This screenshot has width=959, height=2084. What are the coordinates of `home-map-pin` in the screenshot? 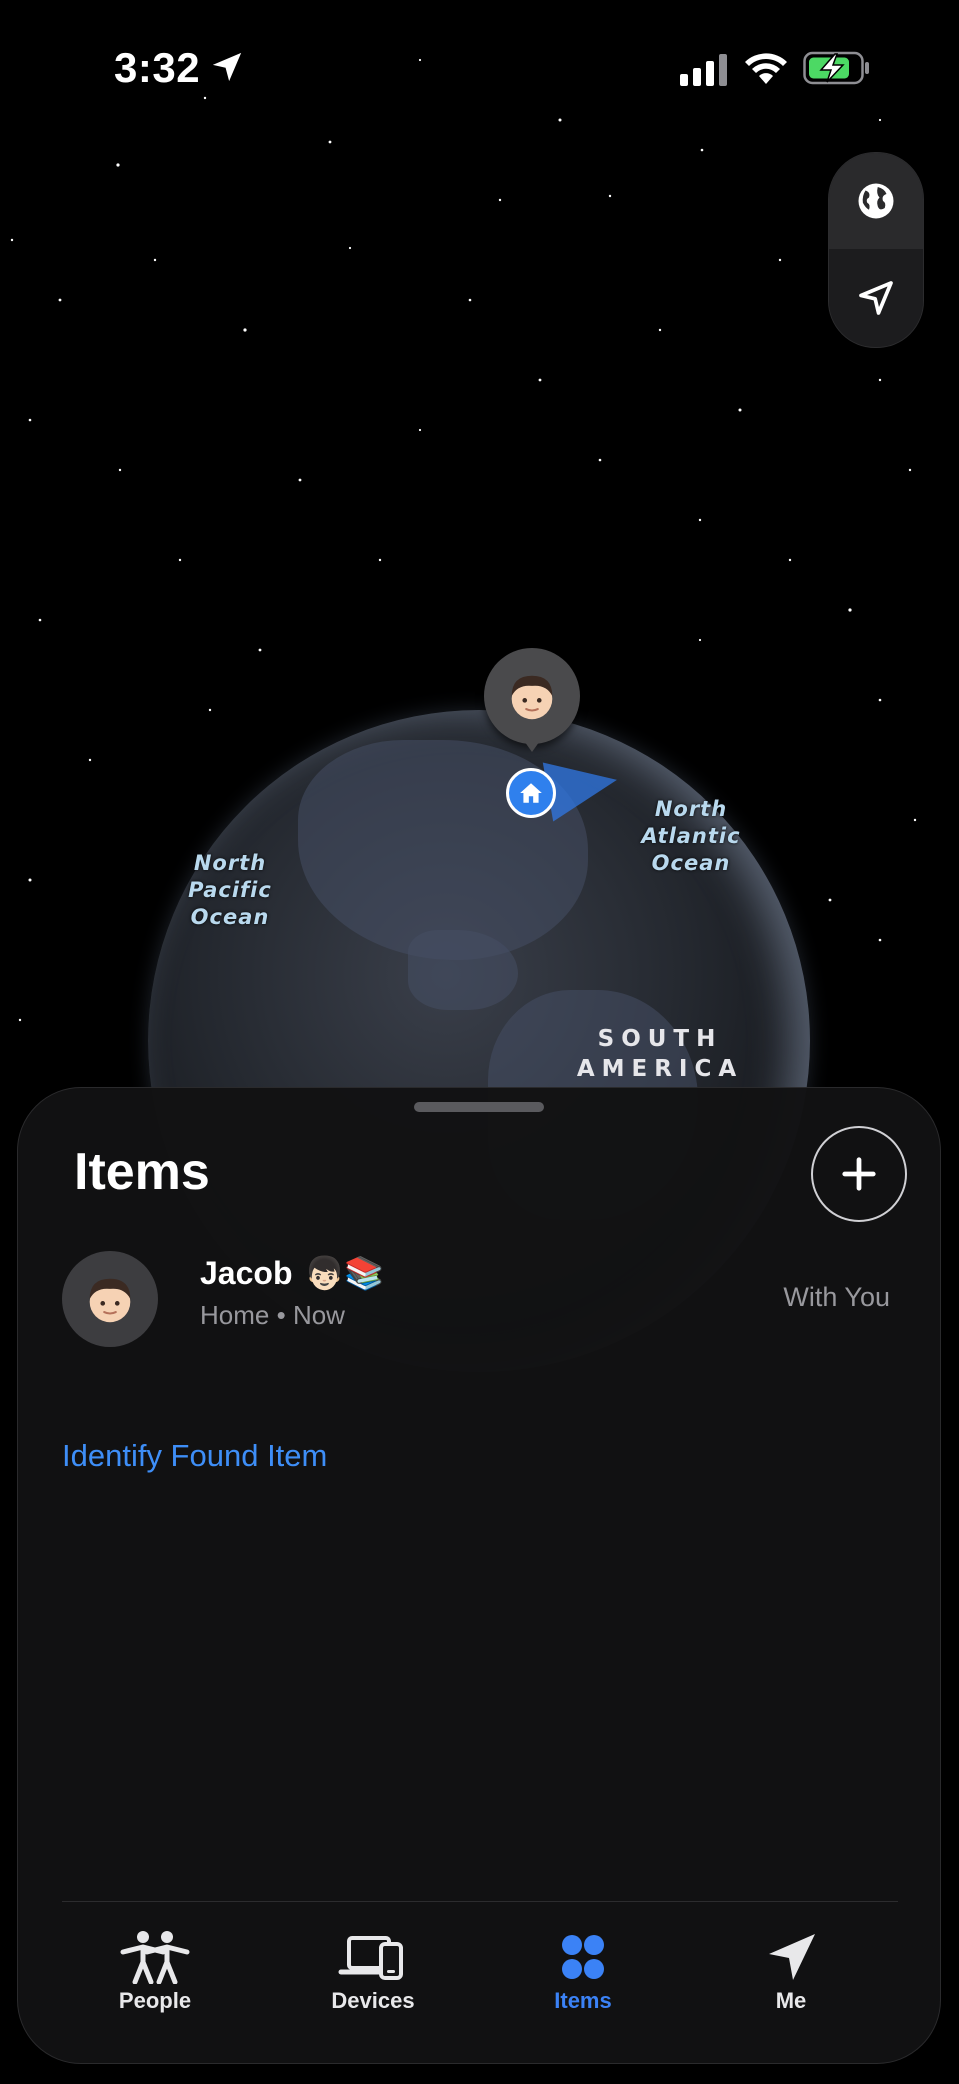 It's located at (531, 793).